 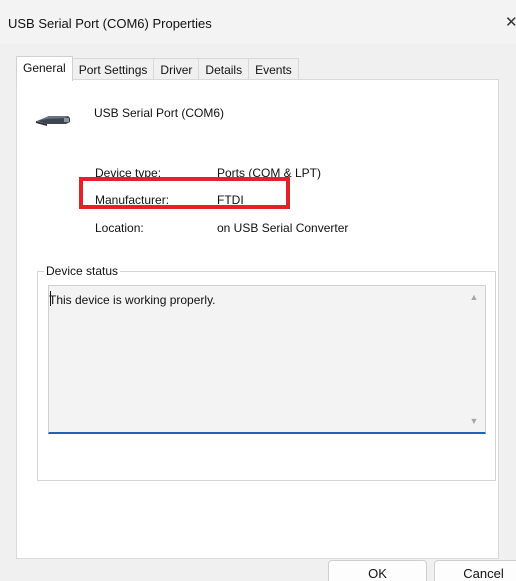 What do you see at coordinates (224, 69) in the screenshot?
I see `tab-details: Details` at bounding box center [224, 69].